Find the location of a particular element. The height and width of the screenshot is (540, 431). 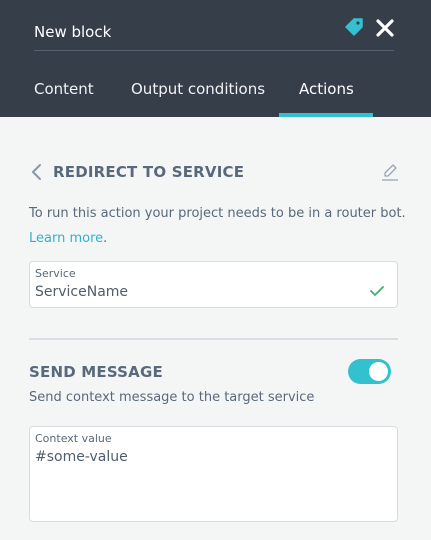

service-value: ServiceName is located at coordinates (82, 292).